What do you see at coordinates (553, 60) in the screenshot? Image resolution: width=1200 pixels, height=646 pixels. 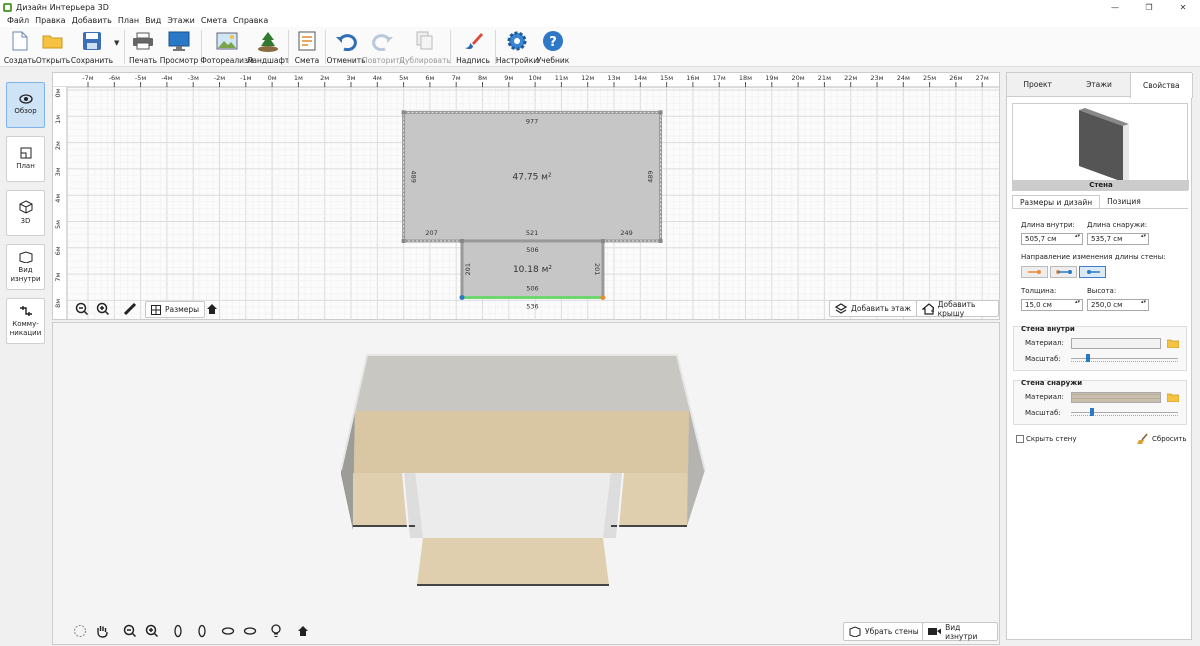 I see `tutorial-label: Учебник` at bounding box center [553, 60].